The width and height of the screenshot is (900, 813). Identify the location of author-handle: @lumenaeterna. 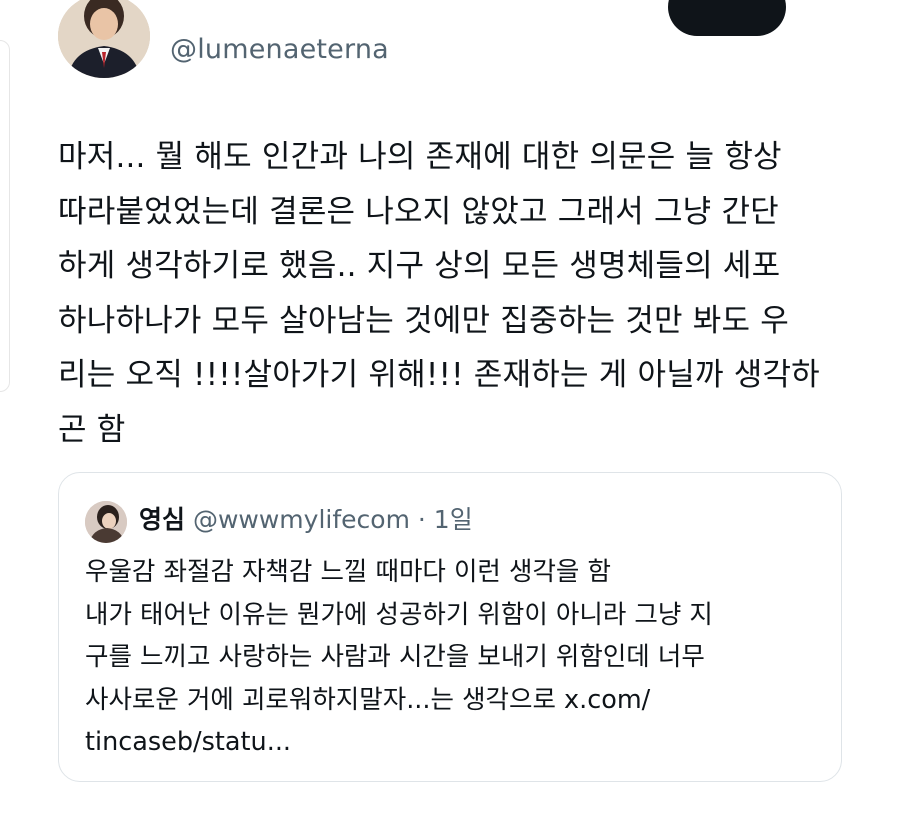
(279, 49).